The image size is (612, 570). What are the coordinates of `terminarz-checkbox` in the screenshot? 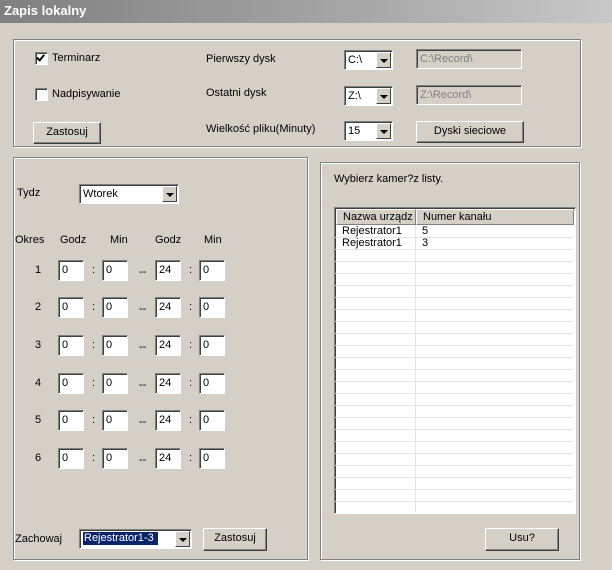 It's located at (41, 58).